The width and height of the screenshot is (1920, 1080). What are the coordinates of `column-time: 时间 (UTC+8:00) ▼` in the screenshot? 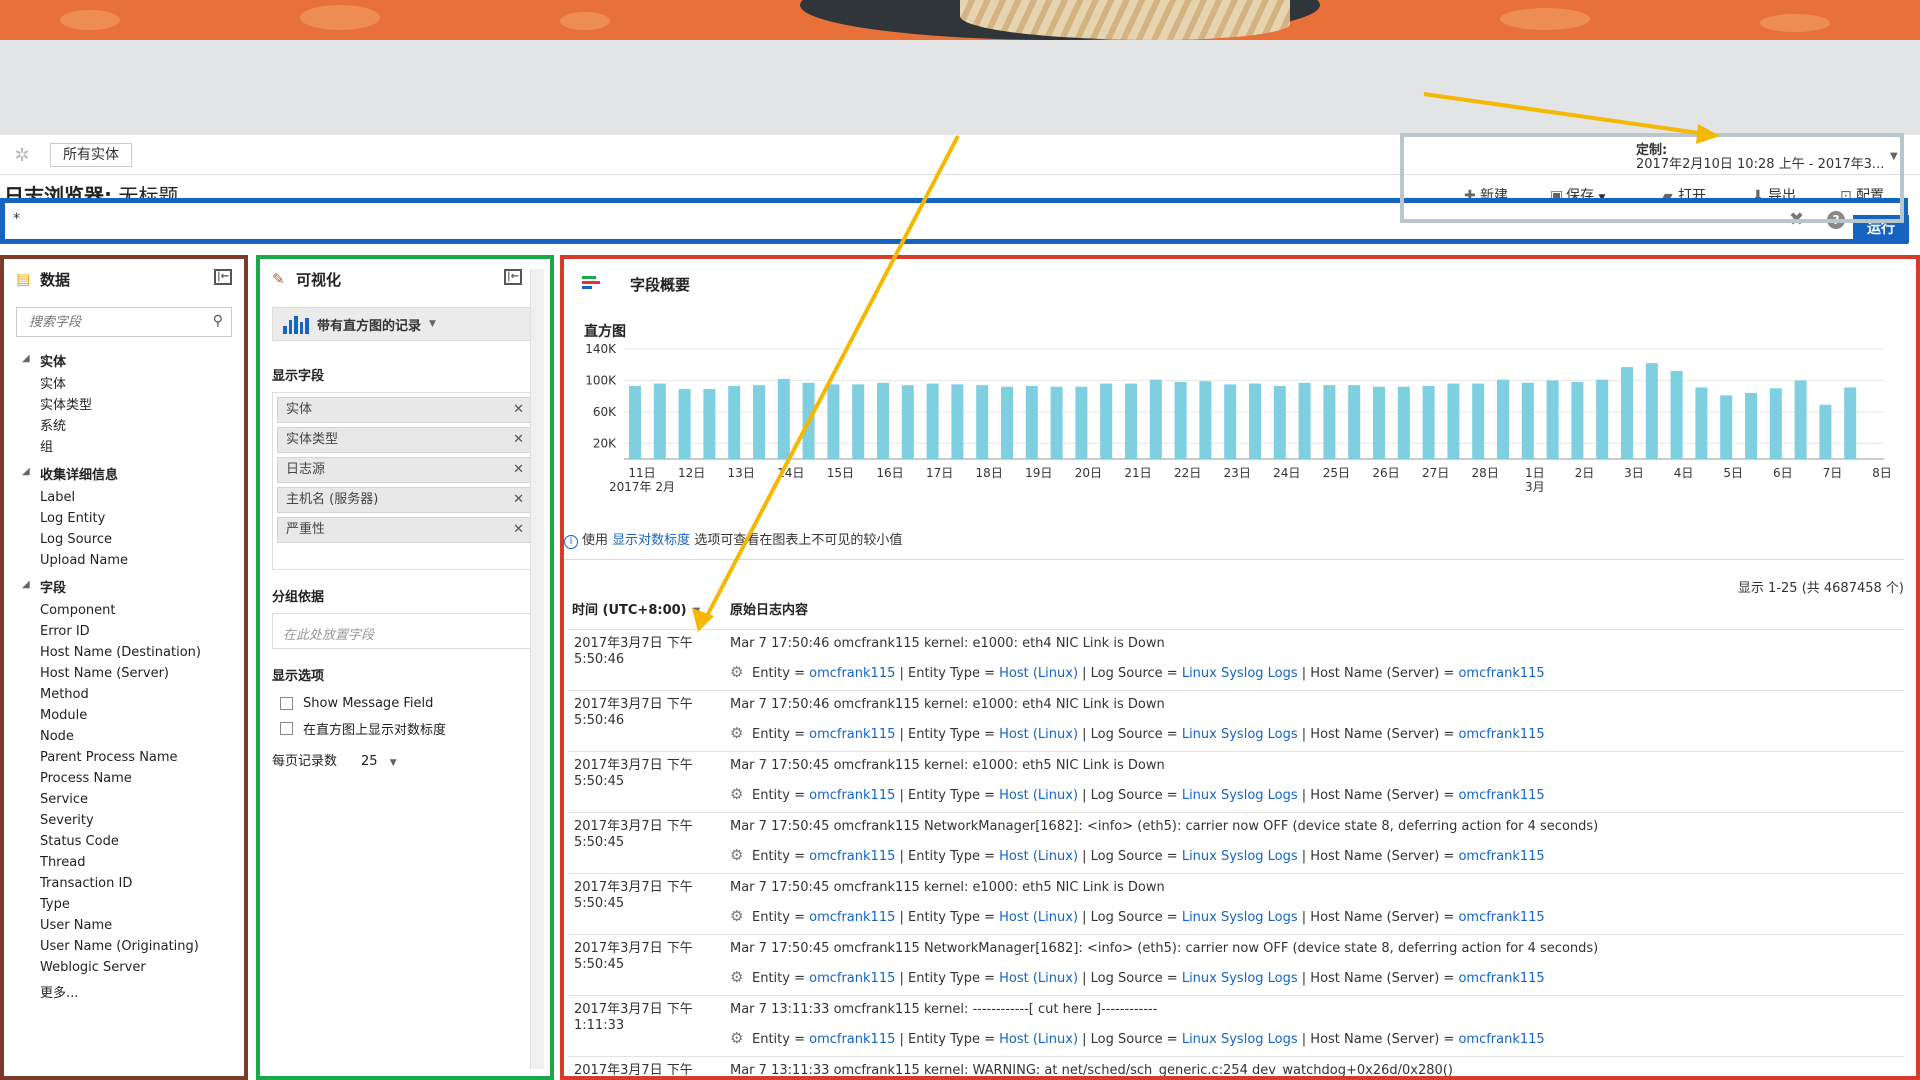 It's located at (636, 608).